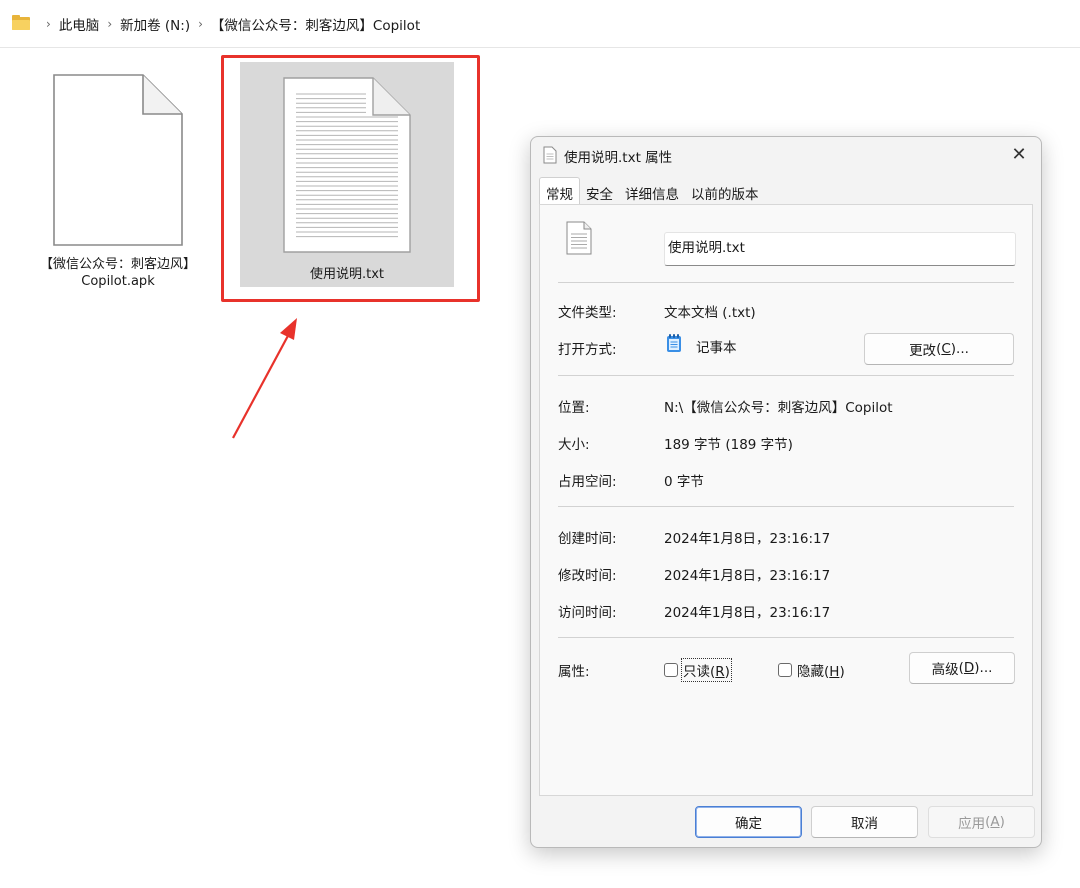 This screenshot has width=1080, height=888. Describe the element at coordinates (599, 192) in the screenshot. I see `tab-security: 安全` at that location.